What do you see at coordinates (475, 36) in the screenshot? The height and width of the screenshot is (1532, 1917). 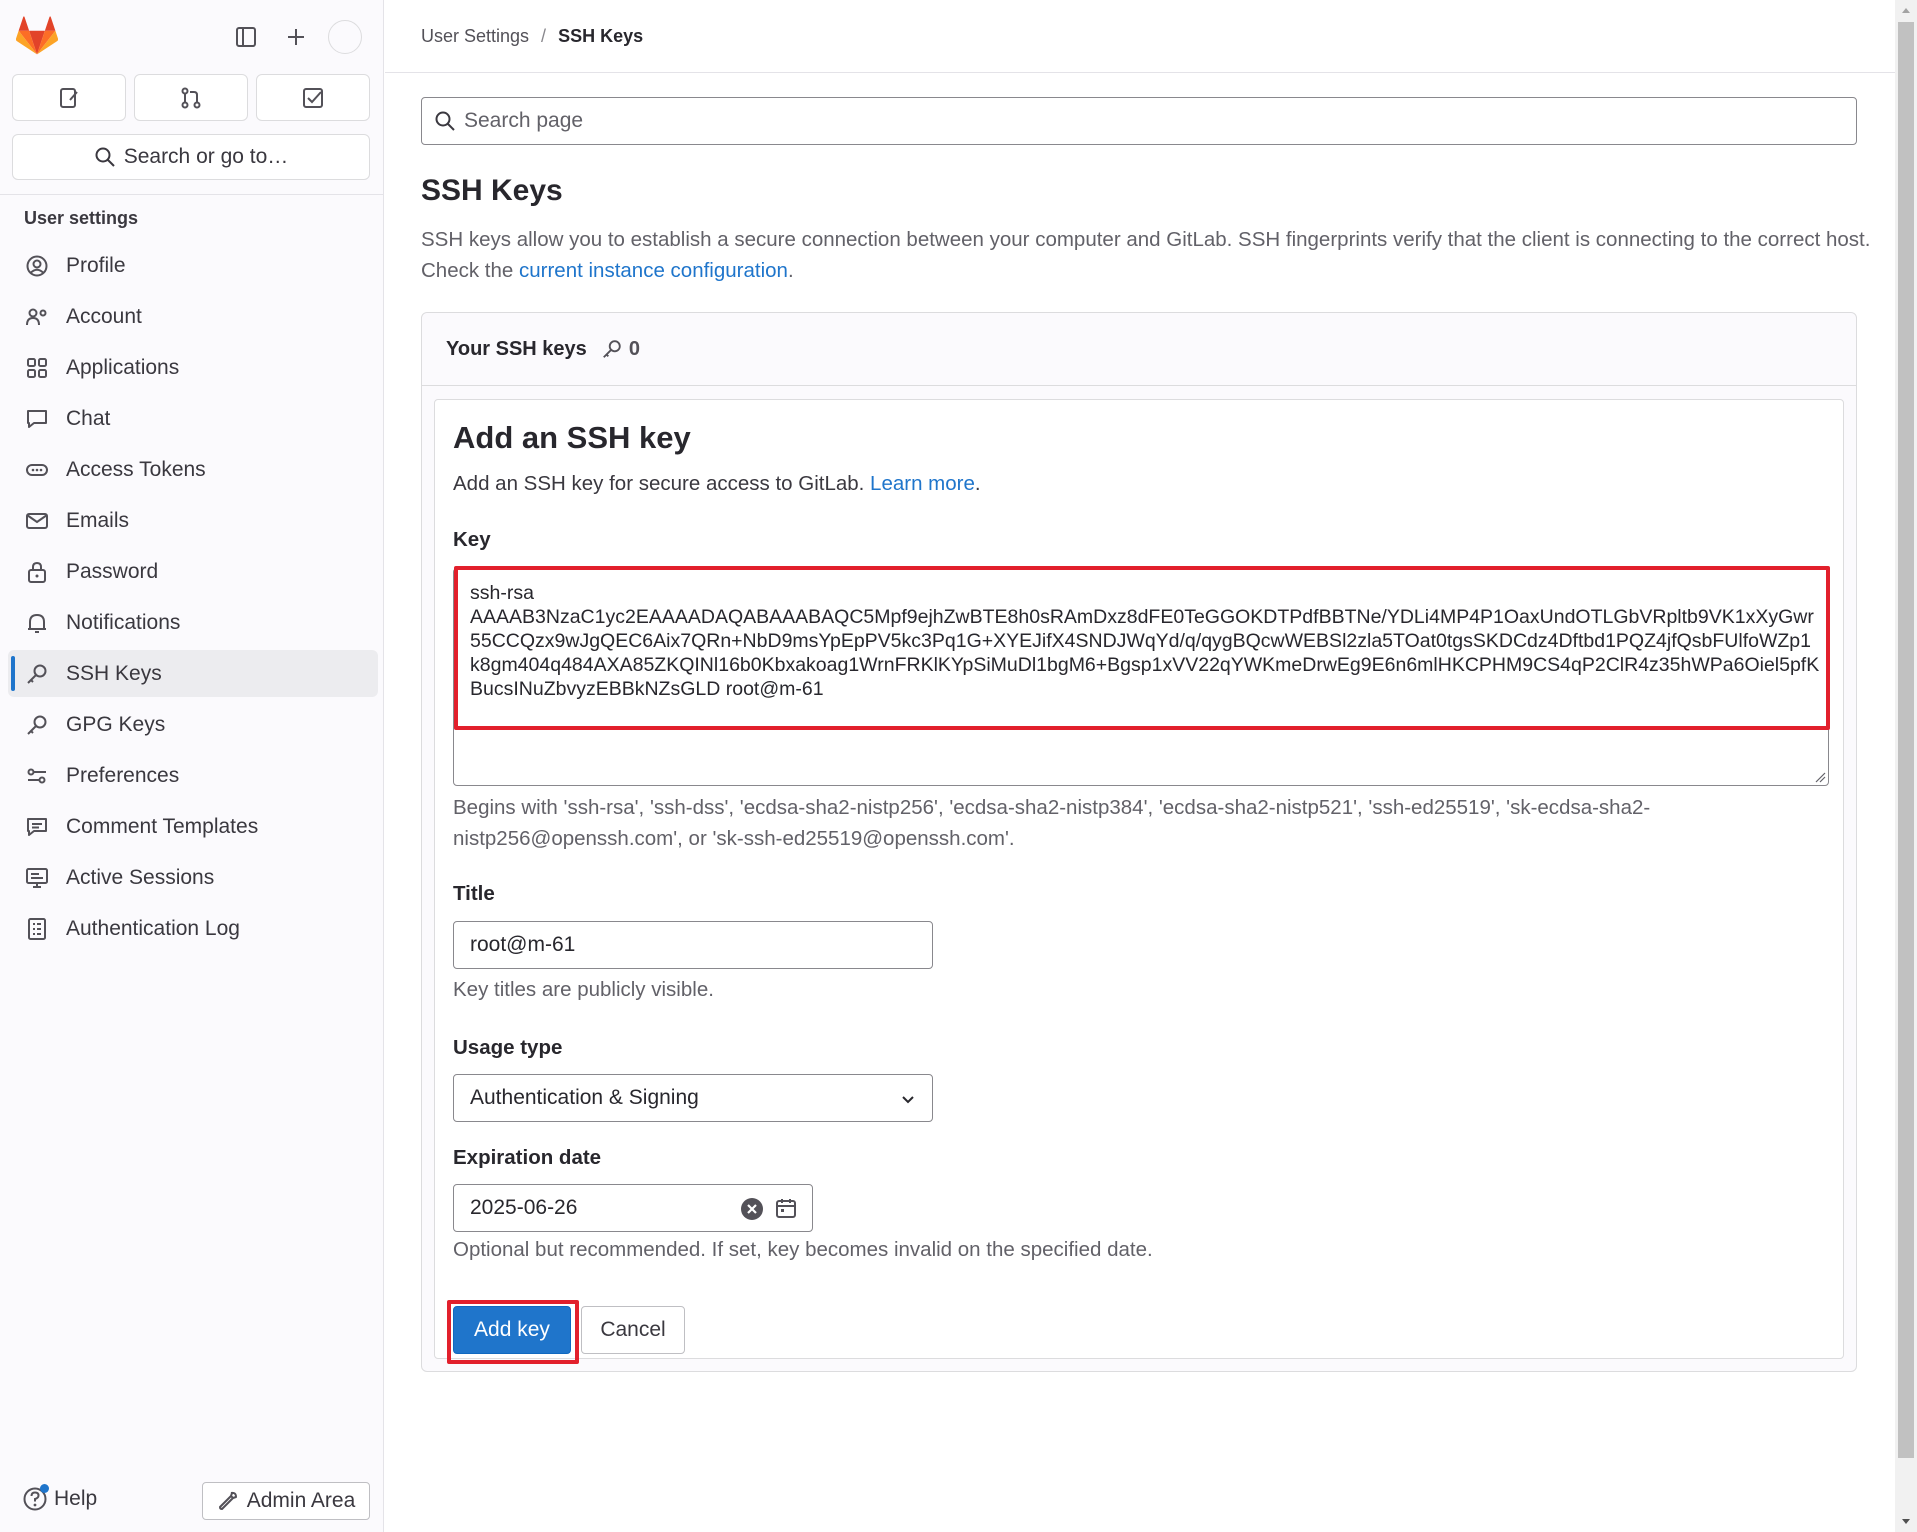 I see `breadcrumb-user-settings: User Settings` at bounding box center [475, 36].